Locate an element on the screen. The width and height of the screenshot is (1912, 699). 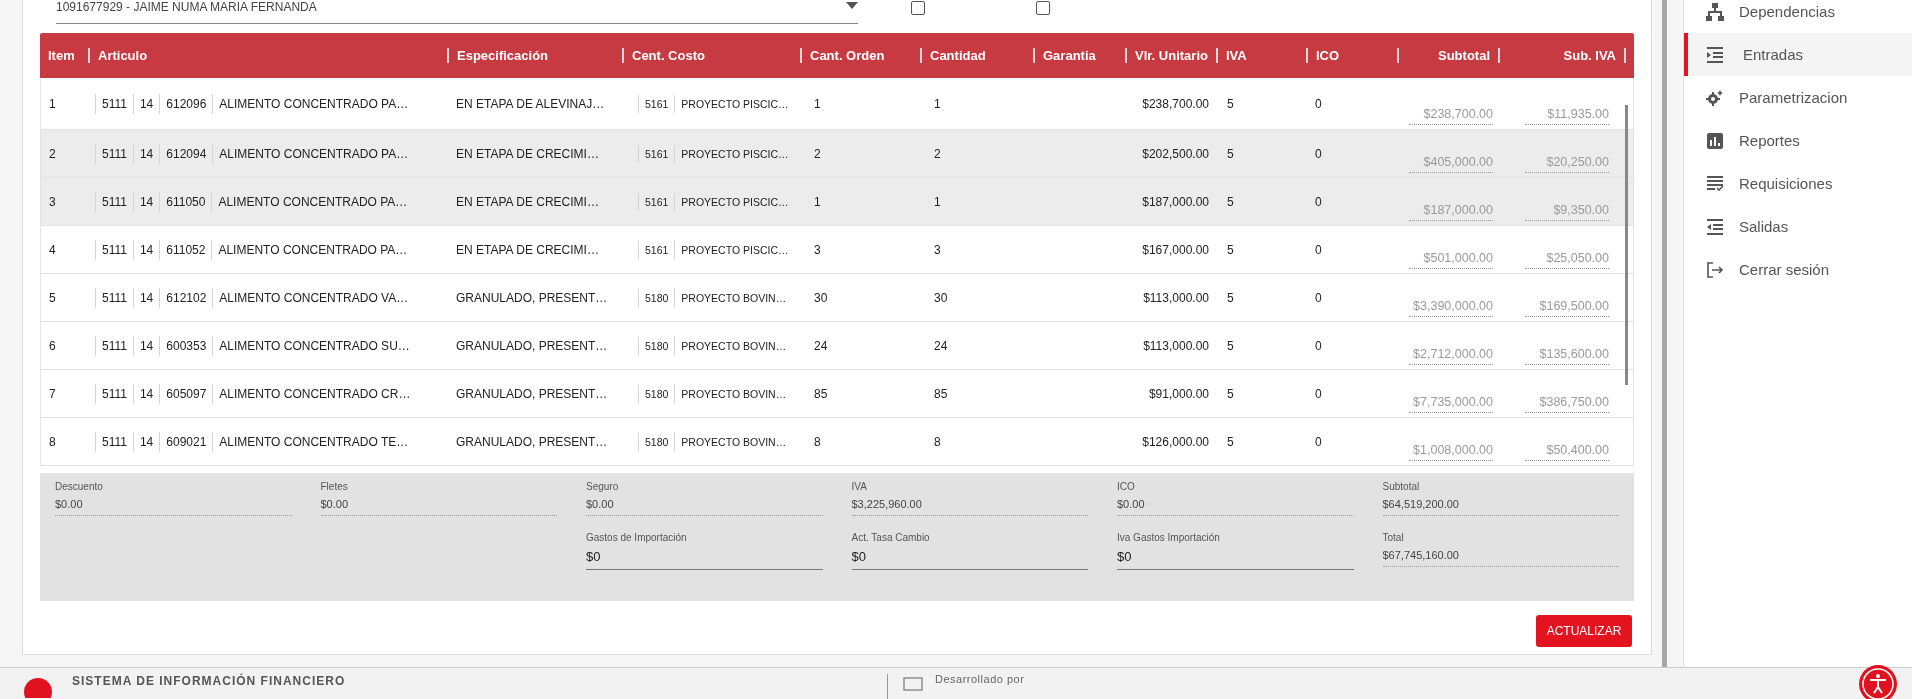
sidebar-item: Requisiciones is located at coordinates (1798, 183).